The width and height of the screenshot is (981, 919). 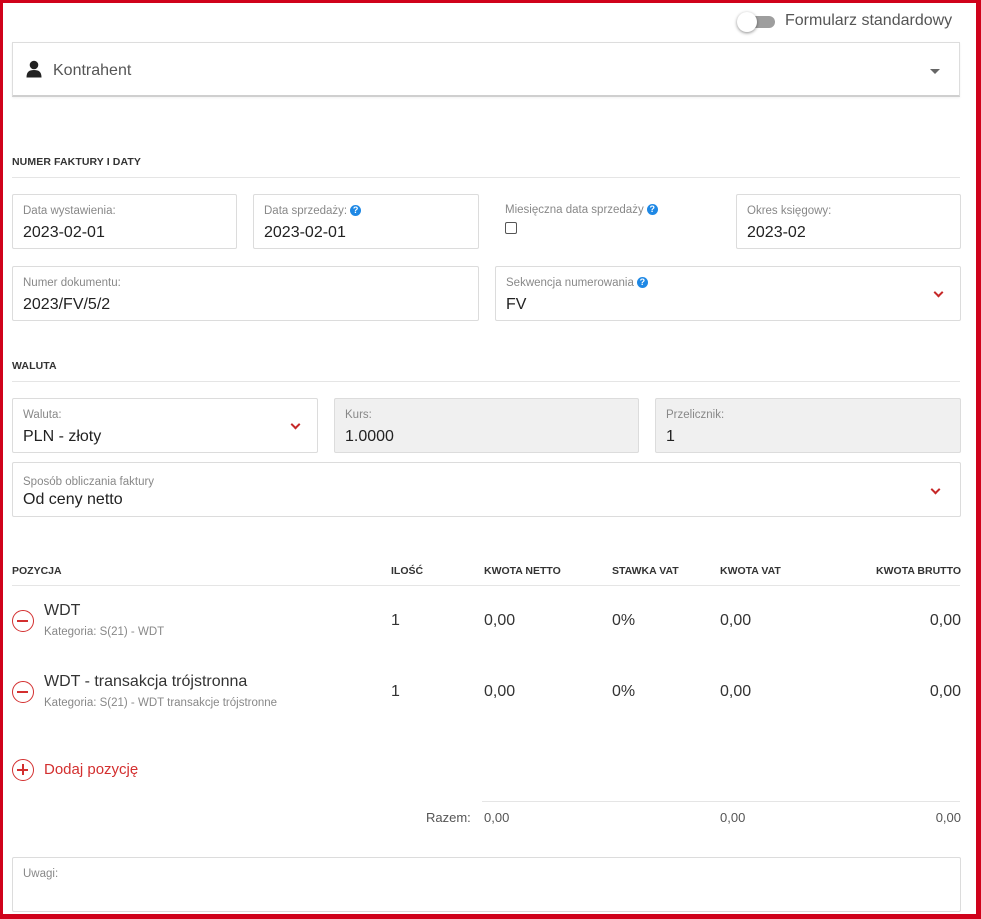 What do you see at coordinates (104, 632) in the screenshot?
I see `item-category: Kategoria: S(21) - WDT` at bounding box center [104, 632].